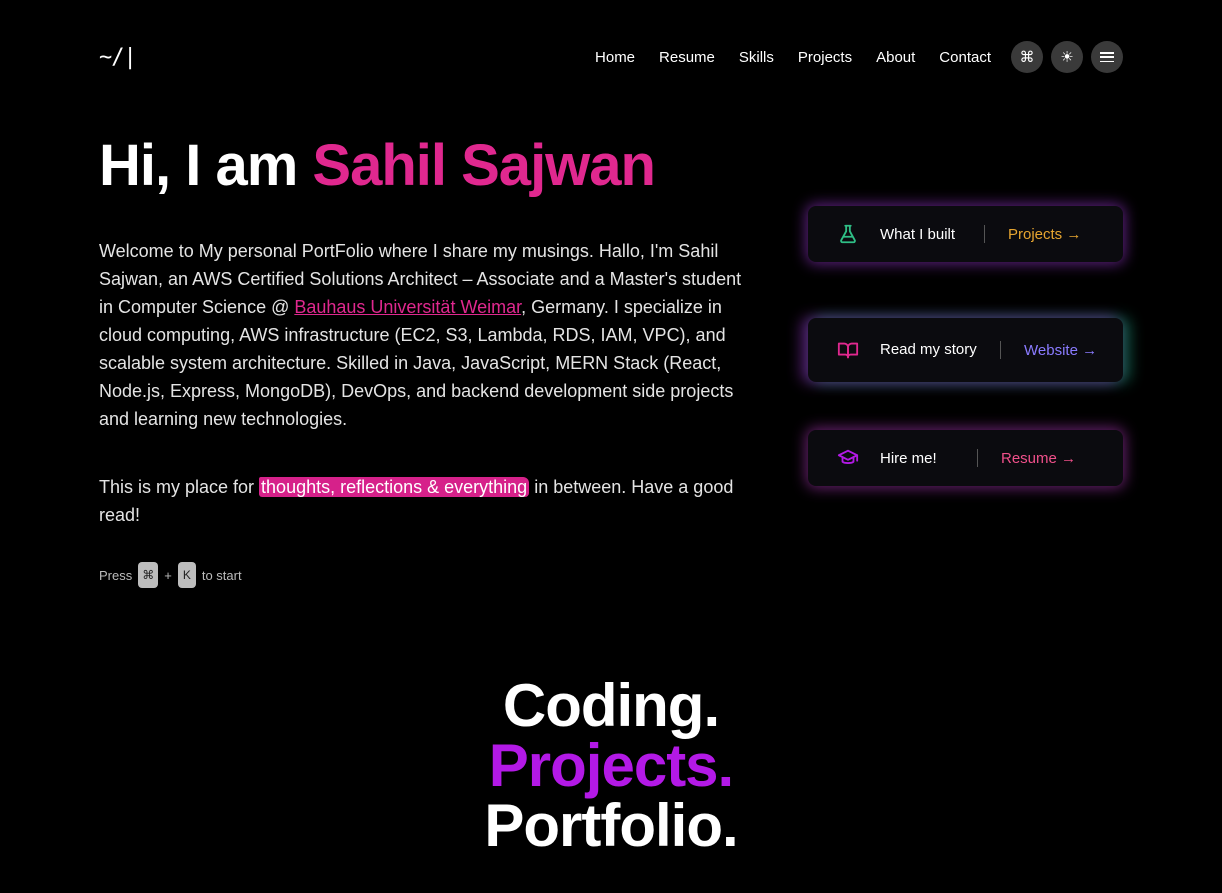 Image resolution: width=1222 pixels, height=893 pixels. What do you see at coordinates (895, 57) in the screenshot?
I see `nav-about: About` at bounding box center [895, 57].